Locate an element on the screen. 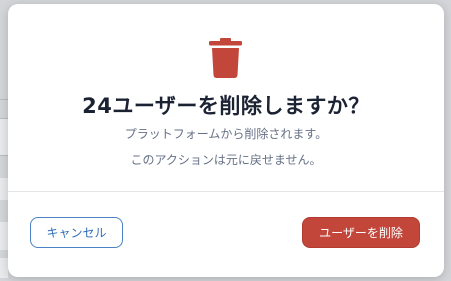  background-divider is located at coordinates (4, 99).